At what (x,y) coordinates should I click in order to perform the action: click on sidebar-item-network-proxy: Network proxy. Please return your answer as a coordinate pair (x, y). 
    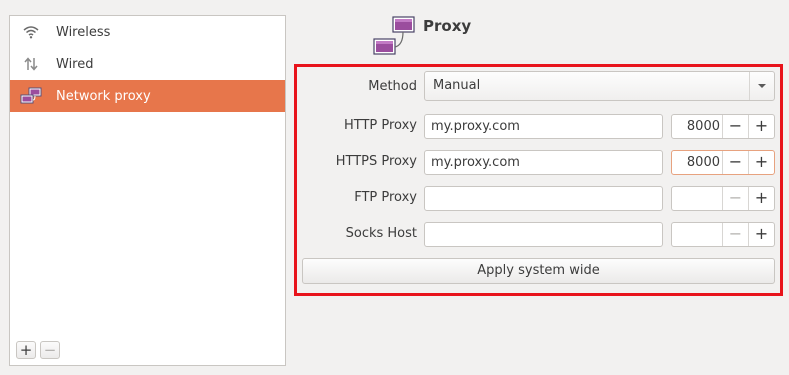
    Looking at the image, I should click on (147, 96).